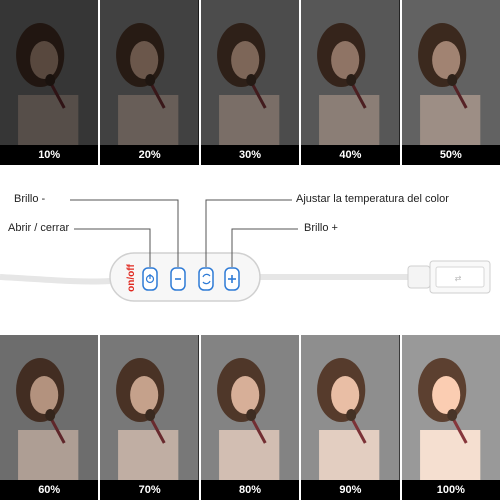 The width and height of the screenshot is (500, 500). I want to click on color-temperature-label: Ajustar la temperatura del color, so click(372, 199).